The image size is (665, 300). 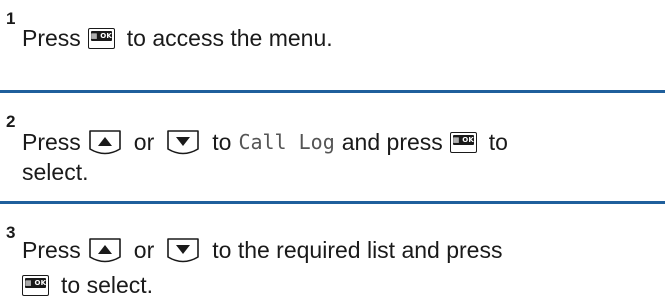 What do you see at coordinates (11, 121) in the screenshot?
I see `step-number: 2` at bounding box center [11, 121].